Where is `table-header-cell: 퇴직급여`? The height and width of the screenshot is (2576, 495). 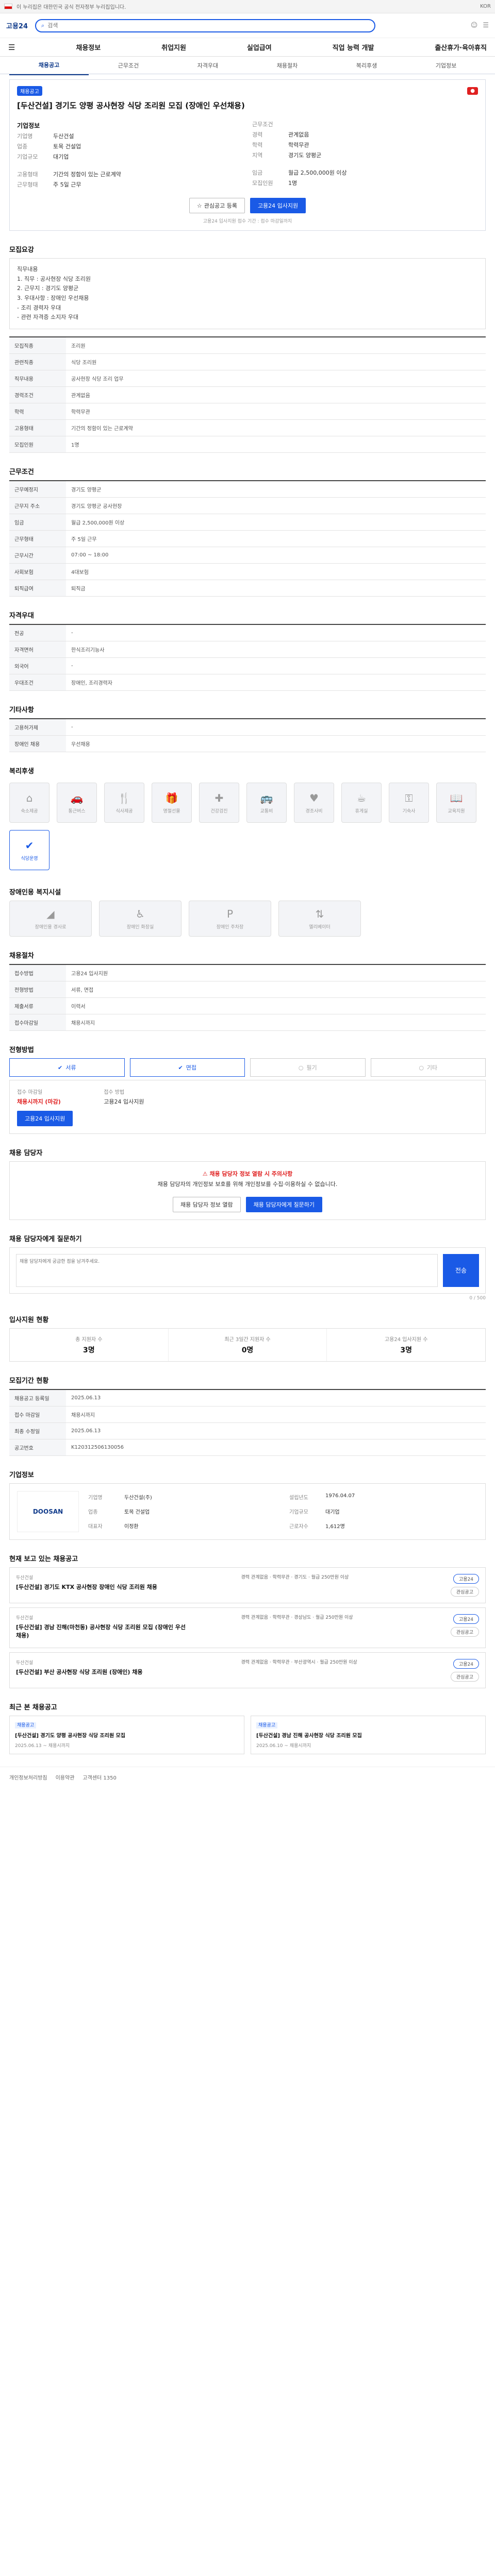 table-header-cell: 퇴직급여 is located at coordinates (37, 588).